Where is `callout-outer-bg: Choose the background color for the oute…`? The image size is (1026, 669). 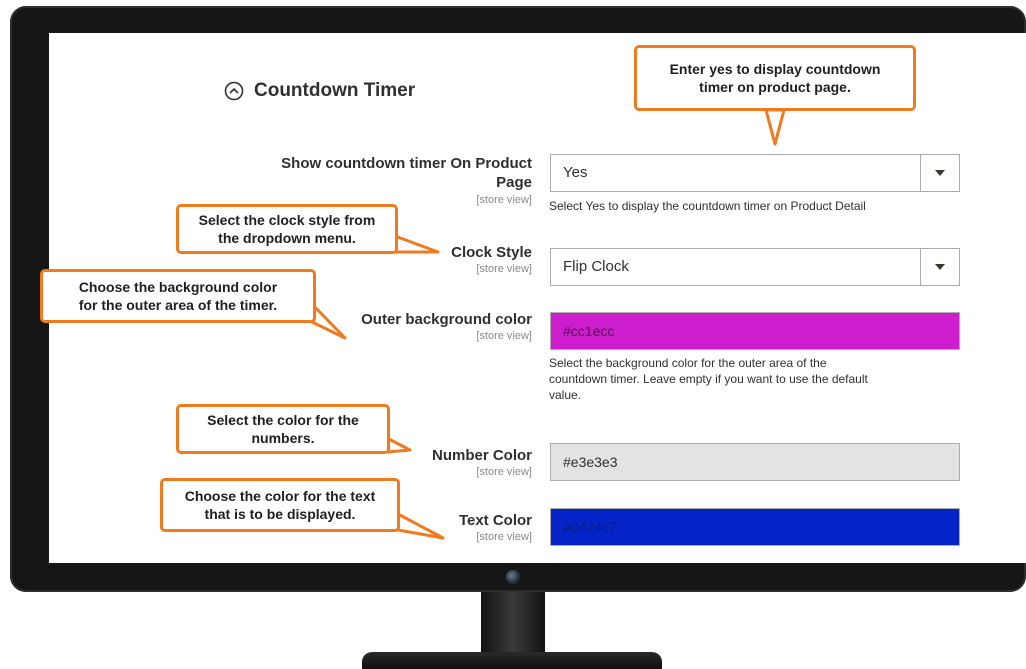 callout-outer-bg: Choose the background color for the oute… is located at coordinates (178, 296).